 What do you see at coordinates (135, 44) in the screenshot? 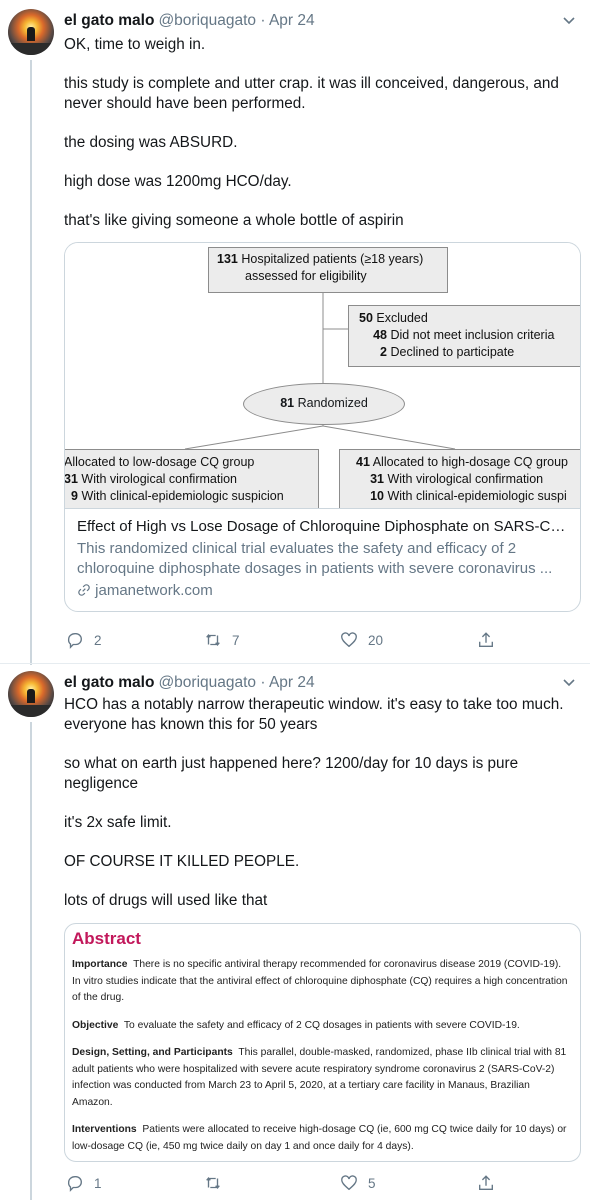
I see `tweet-paragraph: OK, time to weigh in.` at bounding box center [135, 44].